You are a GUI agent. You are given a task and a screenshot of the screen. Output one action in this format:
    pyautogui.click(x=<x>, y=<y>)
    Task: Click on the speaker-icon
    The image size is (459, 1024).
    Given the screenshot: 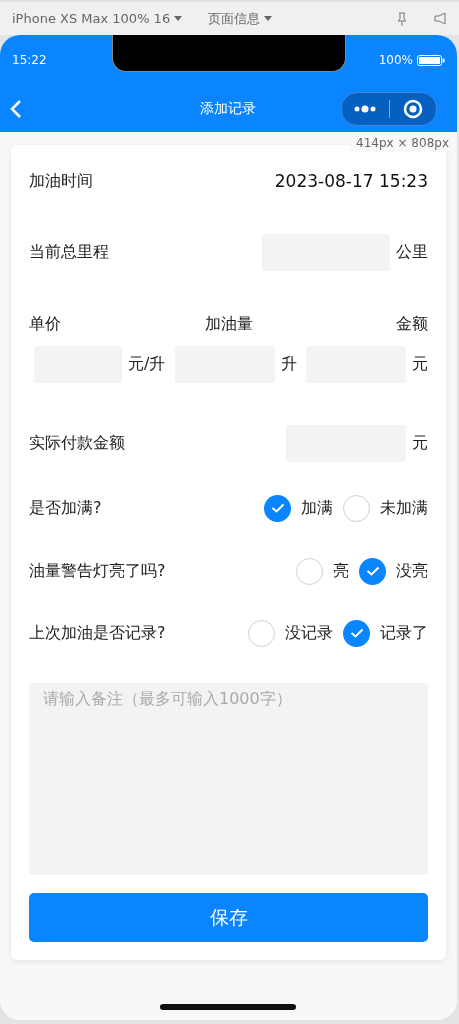 What is the action you would take?
    pyautogui.click(x=440, y=18)
    